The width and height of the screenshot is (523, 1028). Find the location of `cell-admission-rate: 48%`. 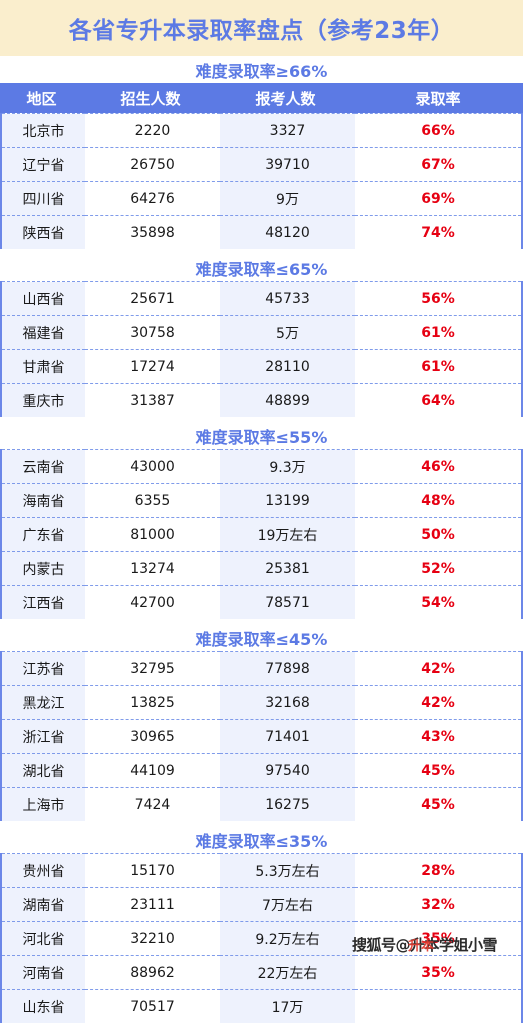

cell-admission-rate: 48% is located at coordinates (438, 500).